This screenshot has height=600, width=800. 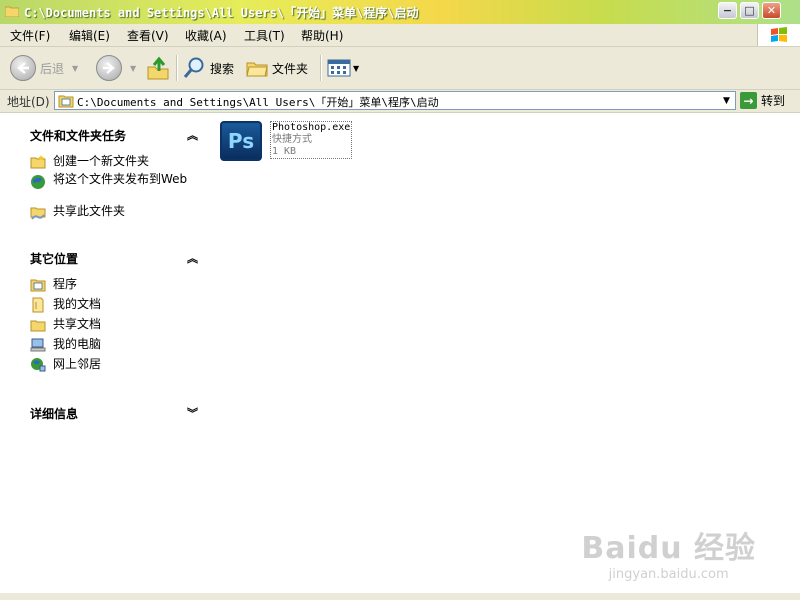 What do you see at coordinates (114, 366) in the screenshot?
I see `place-network: 网上邻居` at bounding box center [114, 366].